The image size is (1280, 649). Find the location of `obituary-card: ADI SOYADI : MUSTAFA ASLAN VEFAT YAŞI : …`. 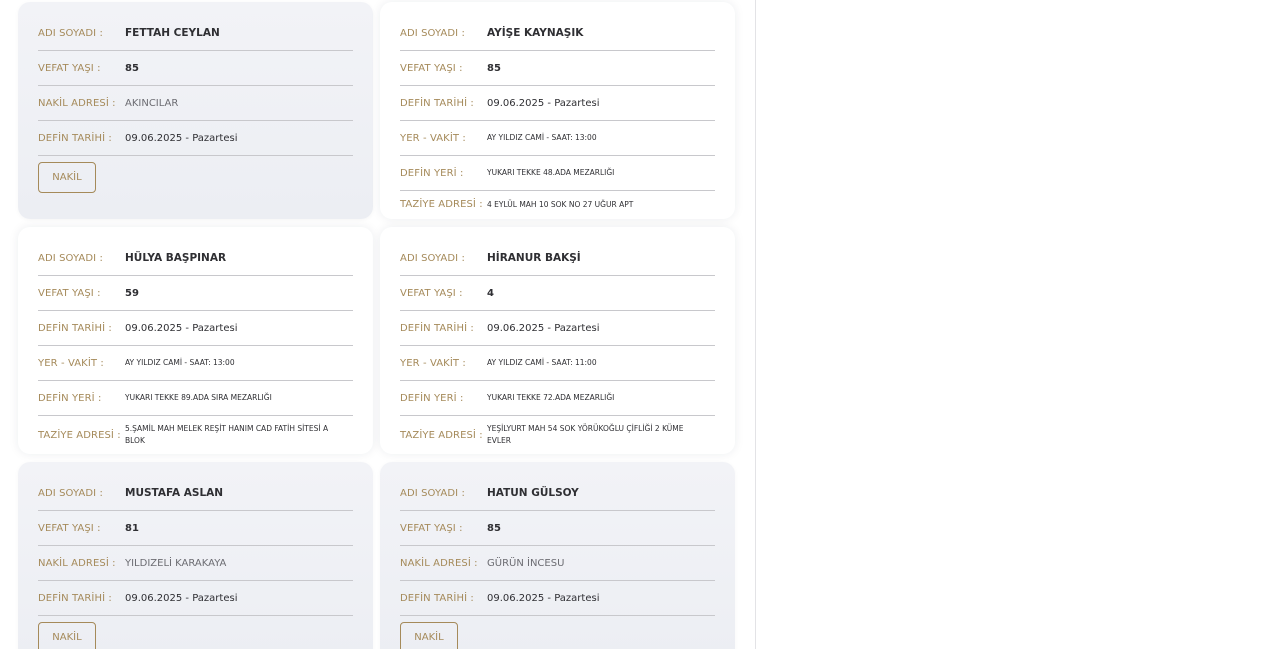

obituary-card: ADI SOYADI : MUSTAFA ASLAN VEFAT YAŞI : … is located at coordinates (195, 555).